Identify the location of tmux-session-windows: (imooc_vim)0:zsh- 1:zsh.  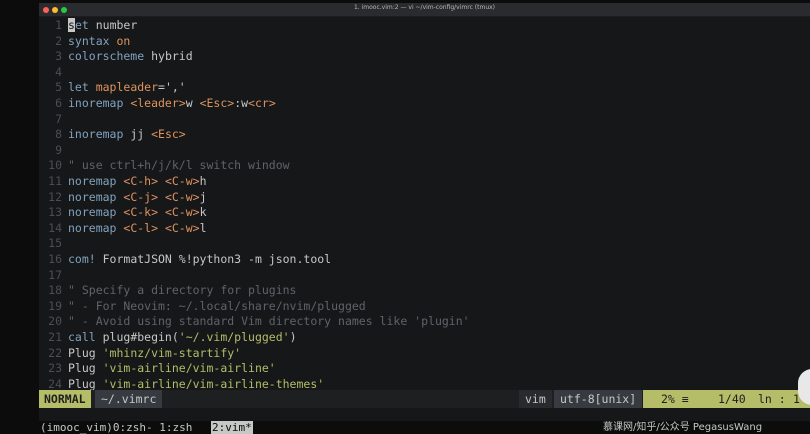
(119, 427).